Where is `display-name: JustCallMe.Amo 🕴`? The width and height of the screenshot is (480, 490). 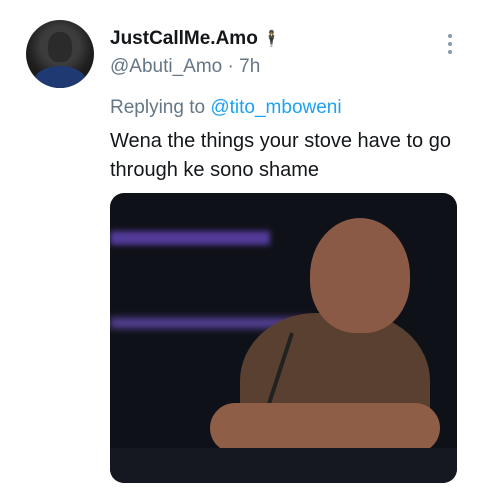
display-name: JustCallMe.Amo 🕴 is located at coordinates (196, 39).